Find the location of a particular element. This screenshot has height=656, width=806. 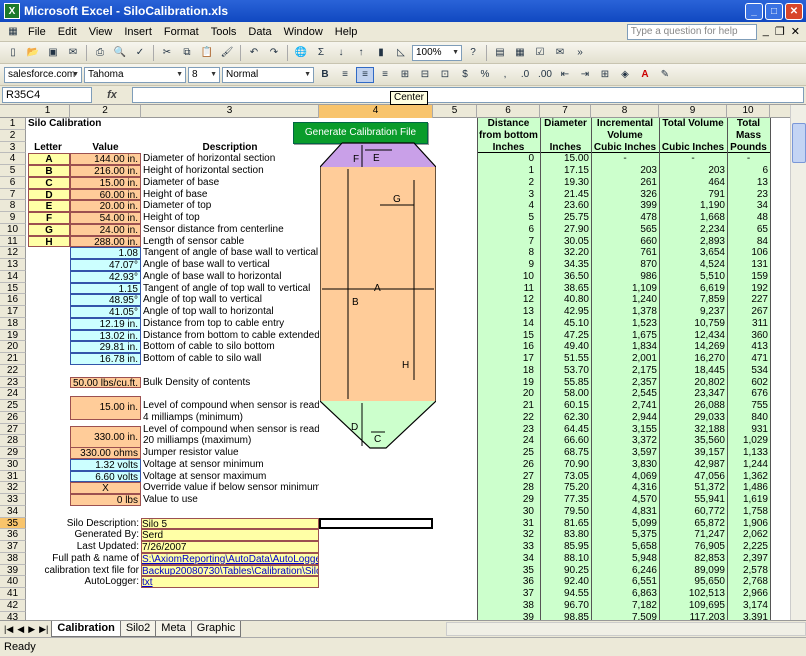

currency-icon: $ is located at coordinates (465, 75).